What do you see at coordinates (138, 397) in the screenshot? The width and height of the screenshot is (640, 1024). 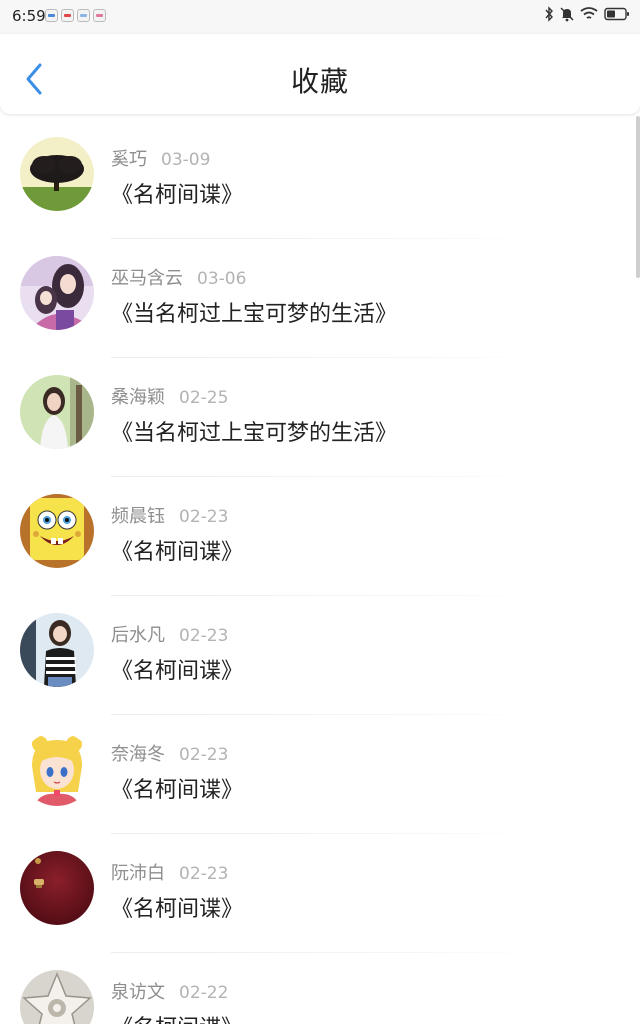 I see `author-name: 桑海颖` at bounding box center [138, 397].